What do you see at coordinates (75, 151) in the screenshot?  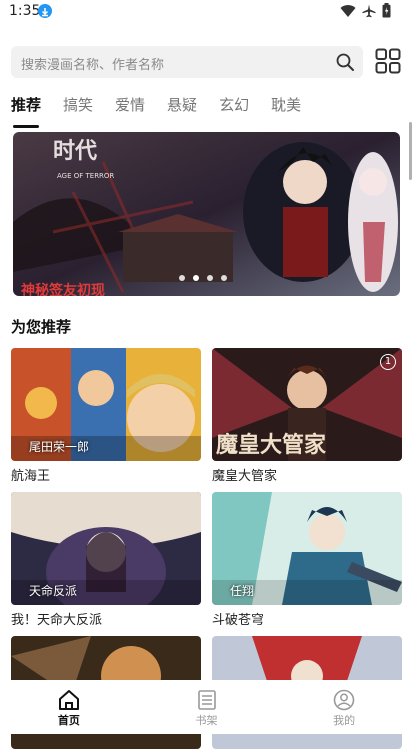 I see `banner-title: 时代` at bounding box center [75, 151].